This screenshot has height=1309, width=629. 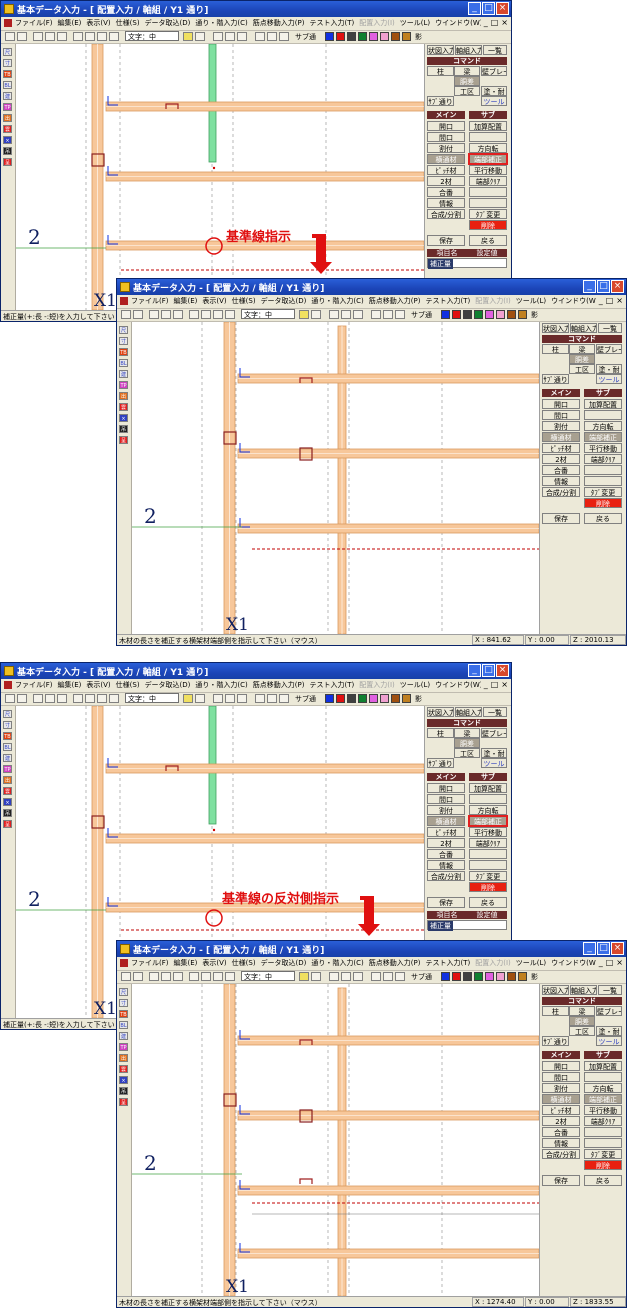 What do you see at coordinates (610, 300) in the screenshot?
I see `mdi-button: □` at bounding box center [610, 300].